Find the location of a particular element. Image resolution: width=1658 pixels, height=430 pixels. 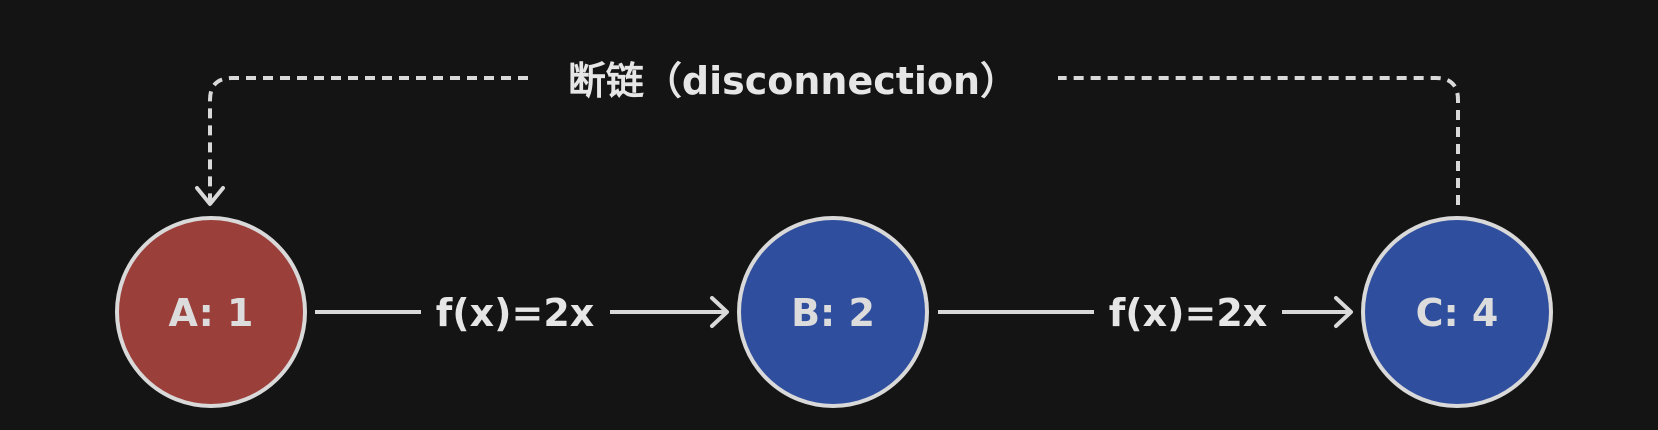

node-b: B: 2 is located at coordinates (833, 312).